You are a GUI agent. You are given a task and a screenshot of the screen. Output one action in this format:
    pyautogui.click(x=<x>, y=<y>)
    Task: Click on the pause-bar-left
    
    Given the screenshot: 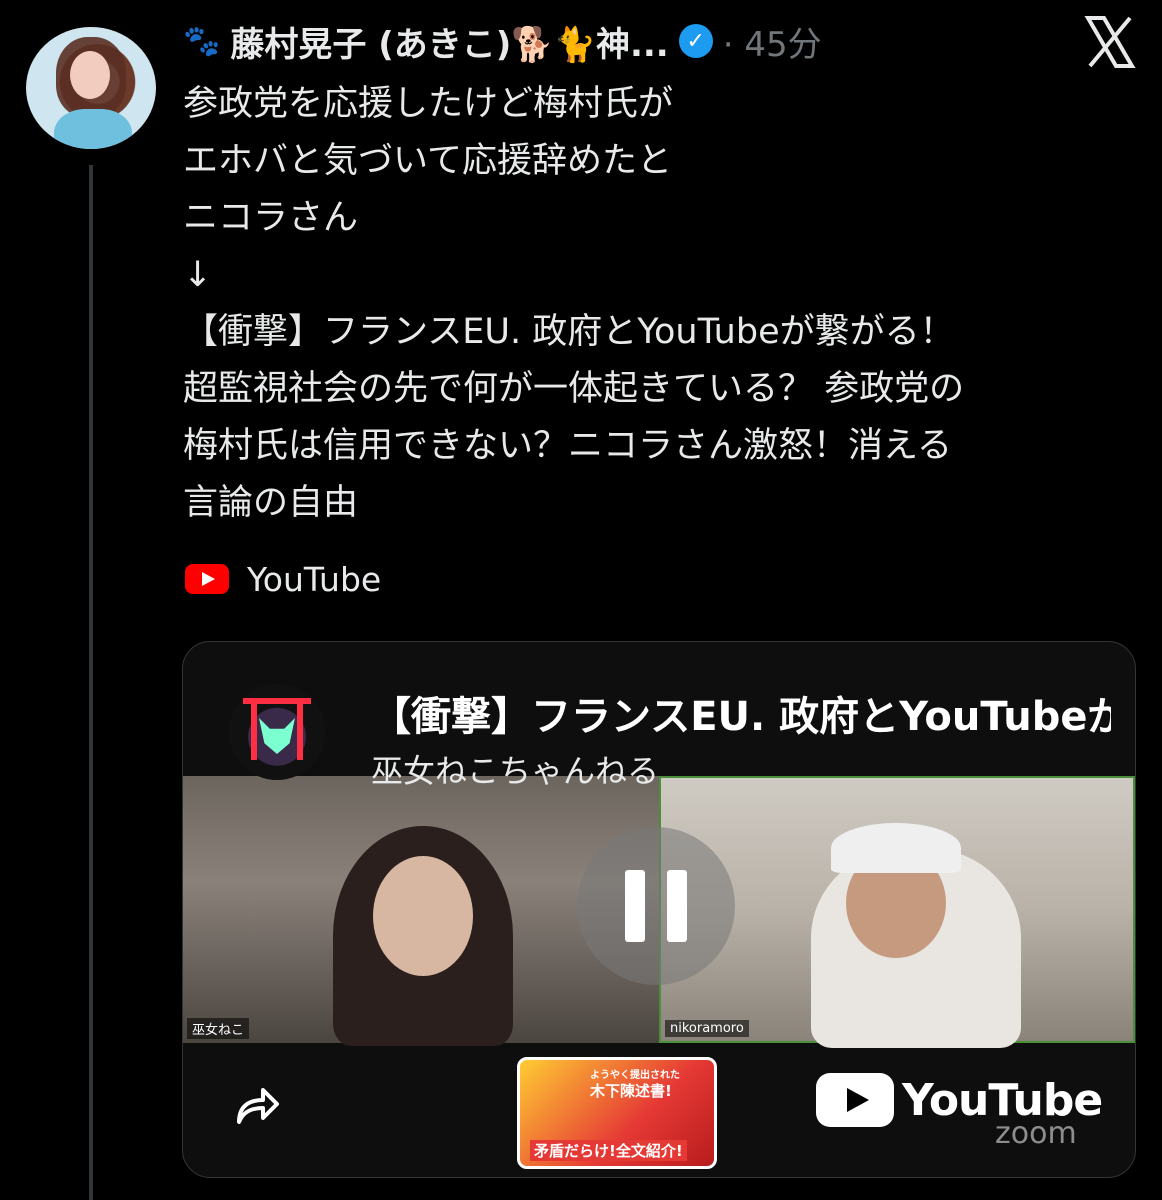 What is the action you would take?
    pyautogui.click(x=635, y=906)
    